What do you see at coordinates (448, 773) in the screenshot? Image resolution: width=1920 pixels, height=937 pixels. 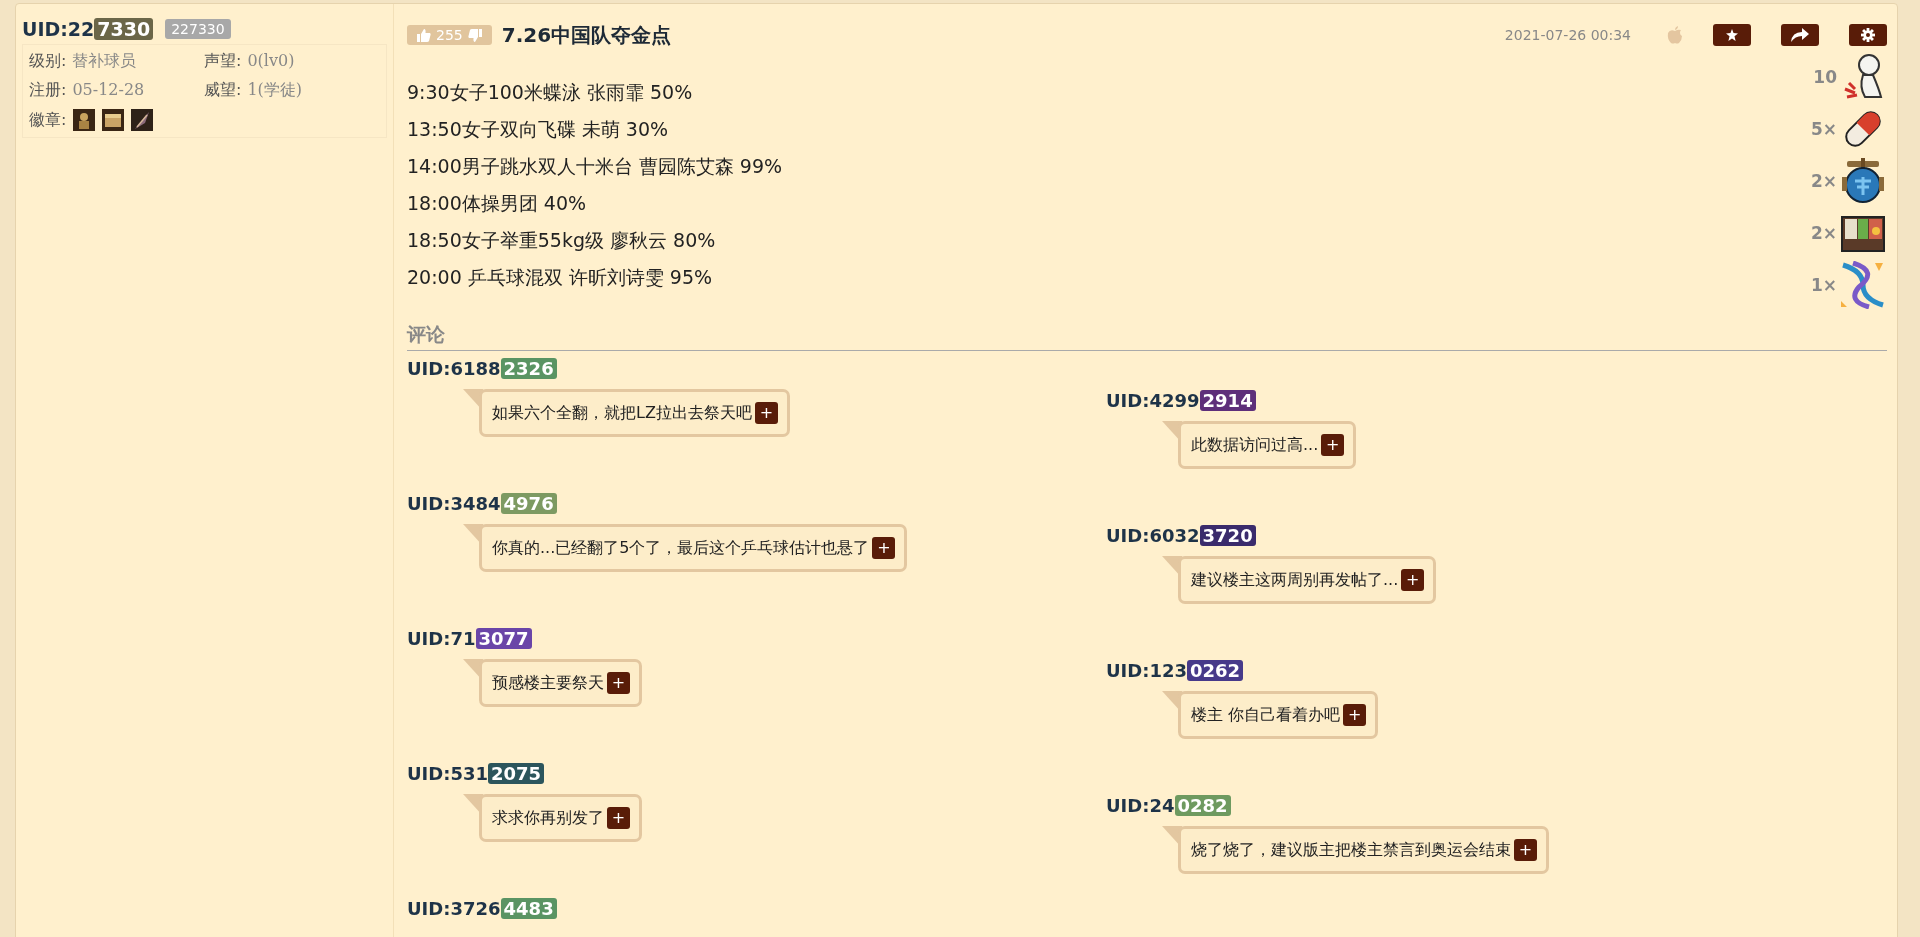 I see `user-id: UID:531` at bounding box center [448, 773].